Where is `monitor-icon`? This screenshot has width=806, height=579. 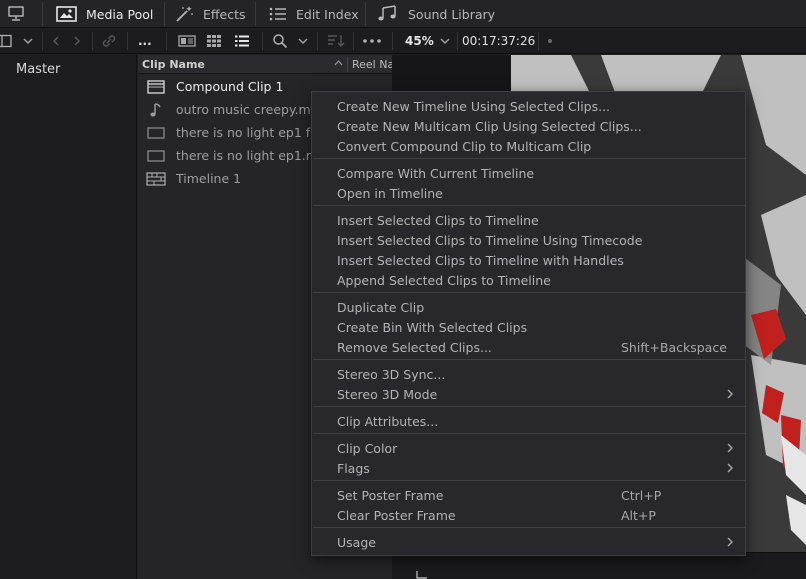 monitor-icon is located at coordinates (16, 14).